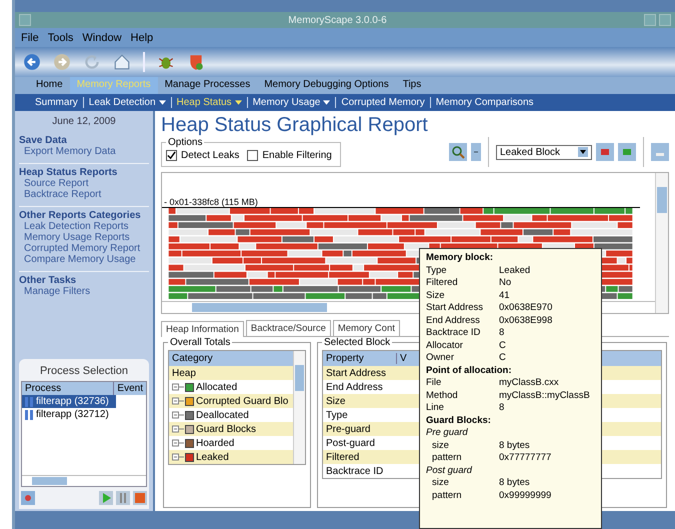 This screenshot has height=529, width=675. I want to click on tooltip-value: 41, so click(504, 295).